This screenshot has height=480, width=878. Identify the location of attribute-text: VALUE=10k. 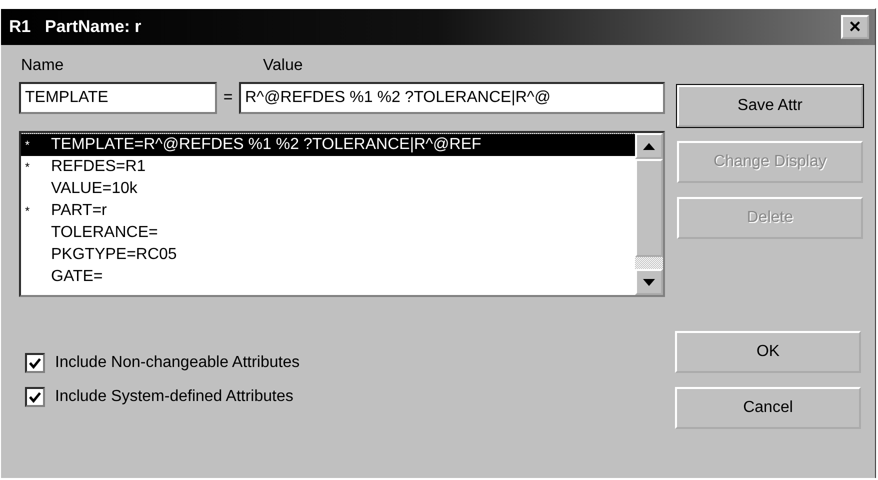
(94, 189).